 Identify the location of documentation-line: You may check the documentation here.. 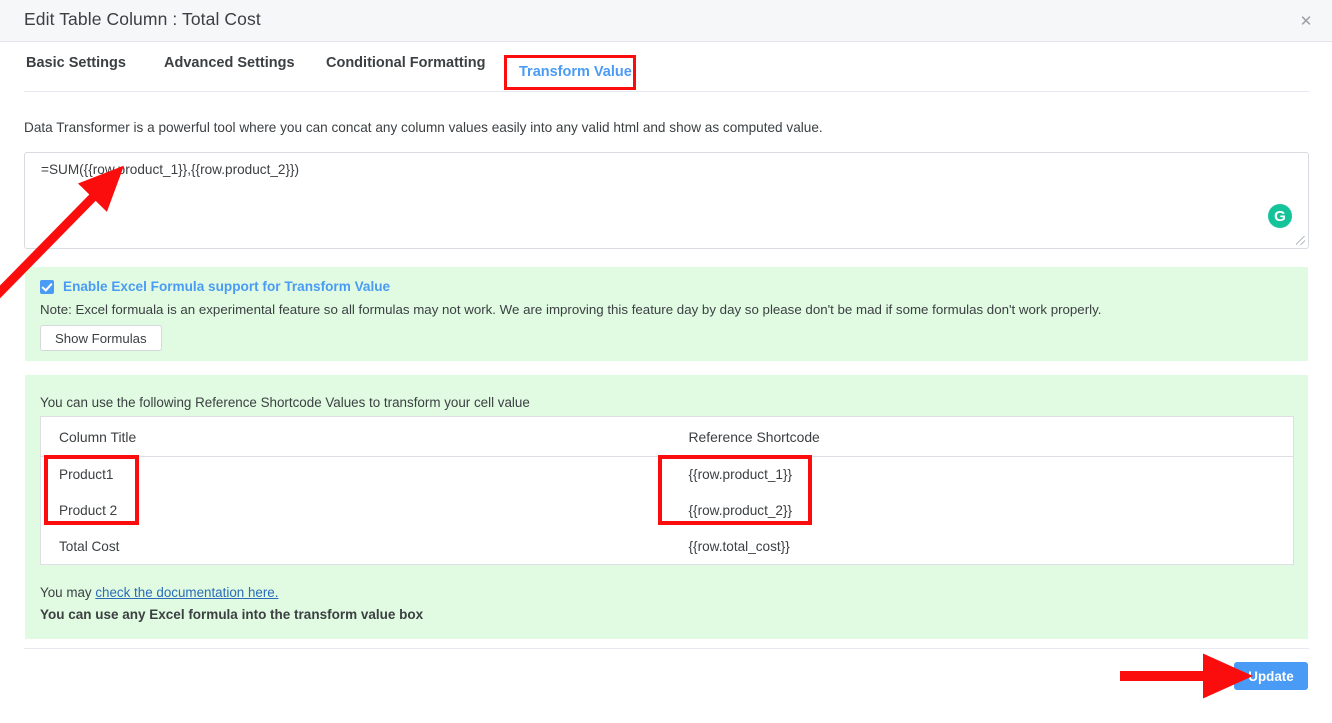
(159, 592).